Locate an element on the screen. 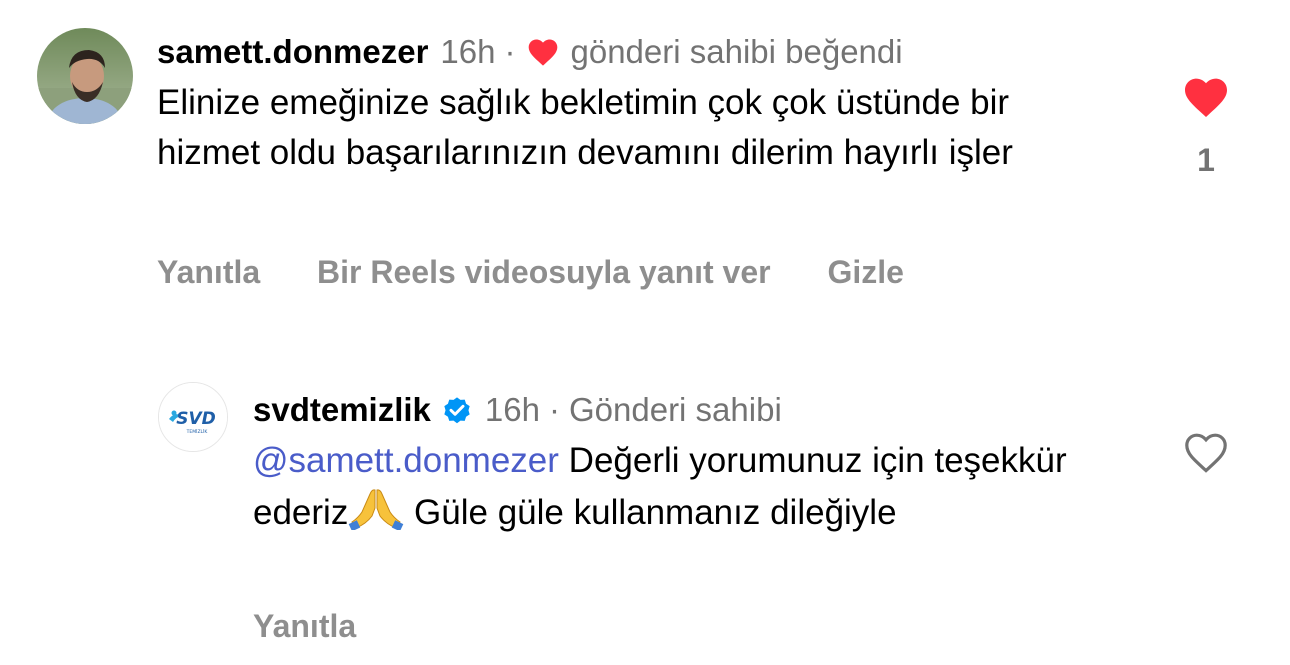 The height and width of the screenshot is (665, 1290). avatar is located at coordinates (85, 76).